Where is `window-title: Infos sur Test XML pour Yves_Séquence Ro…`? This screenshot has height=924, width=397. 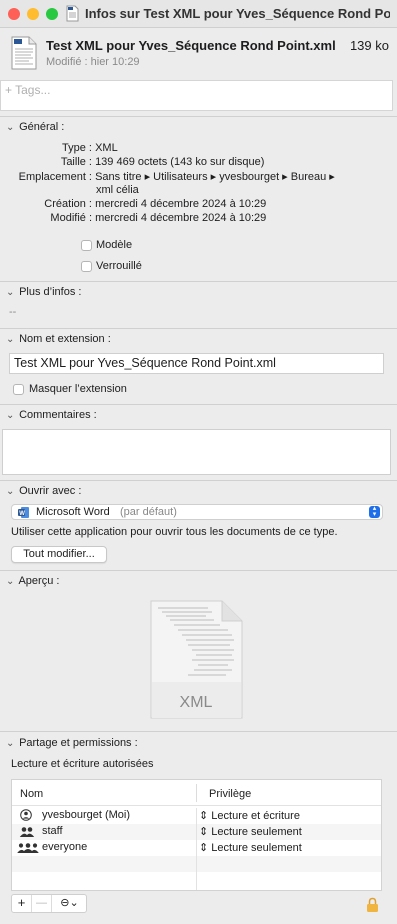 window-title: Infos sur Test XML pour Yves_Séquence Ro… is located at coordinates (237, 13).